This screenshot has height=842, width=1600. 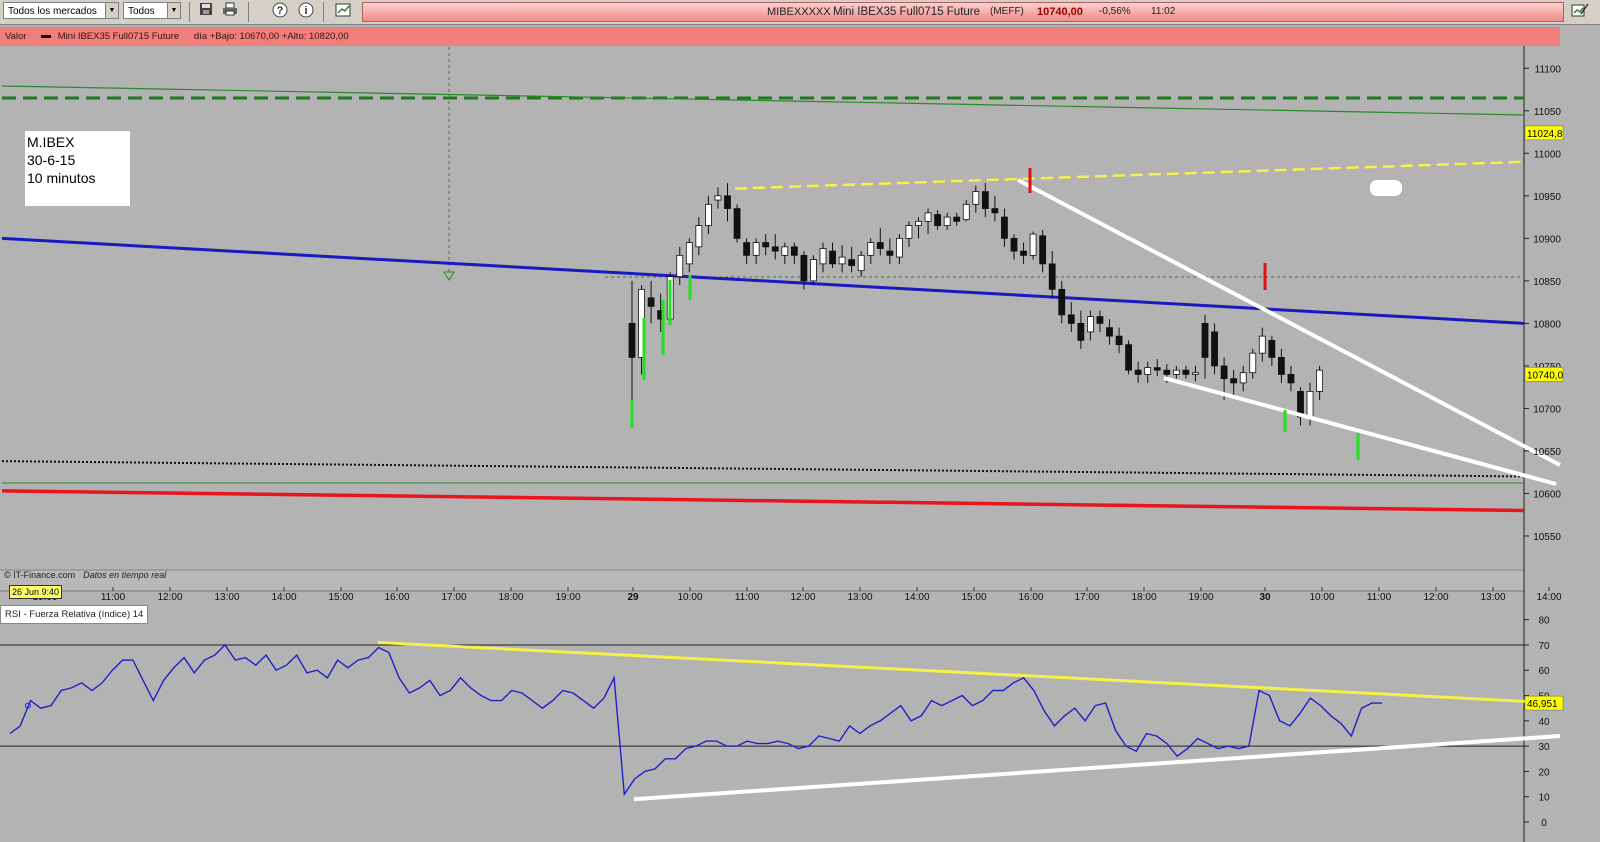 I want to click on credit-source: © IT-Finance.com, so click(x=40, y=575).